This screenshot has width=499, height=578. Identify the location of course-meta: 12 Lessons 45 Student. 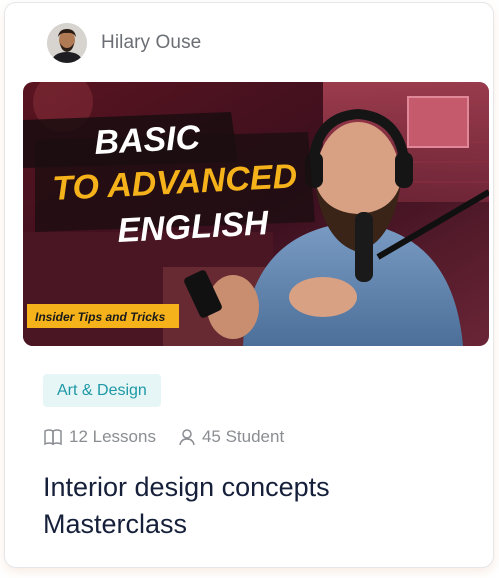
(163, 437).